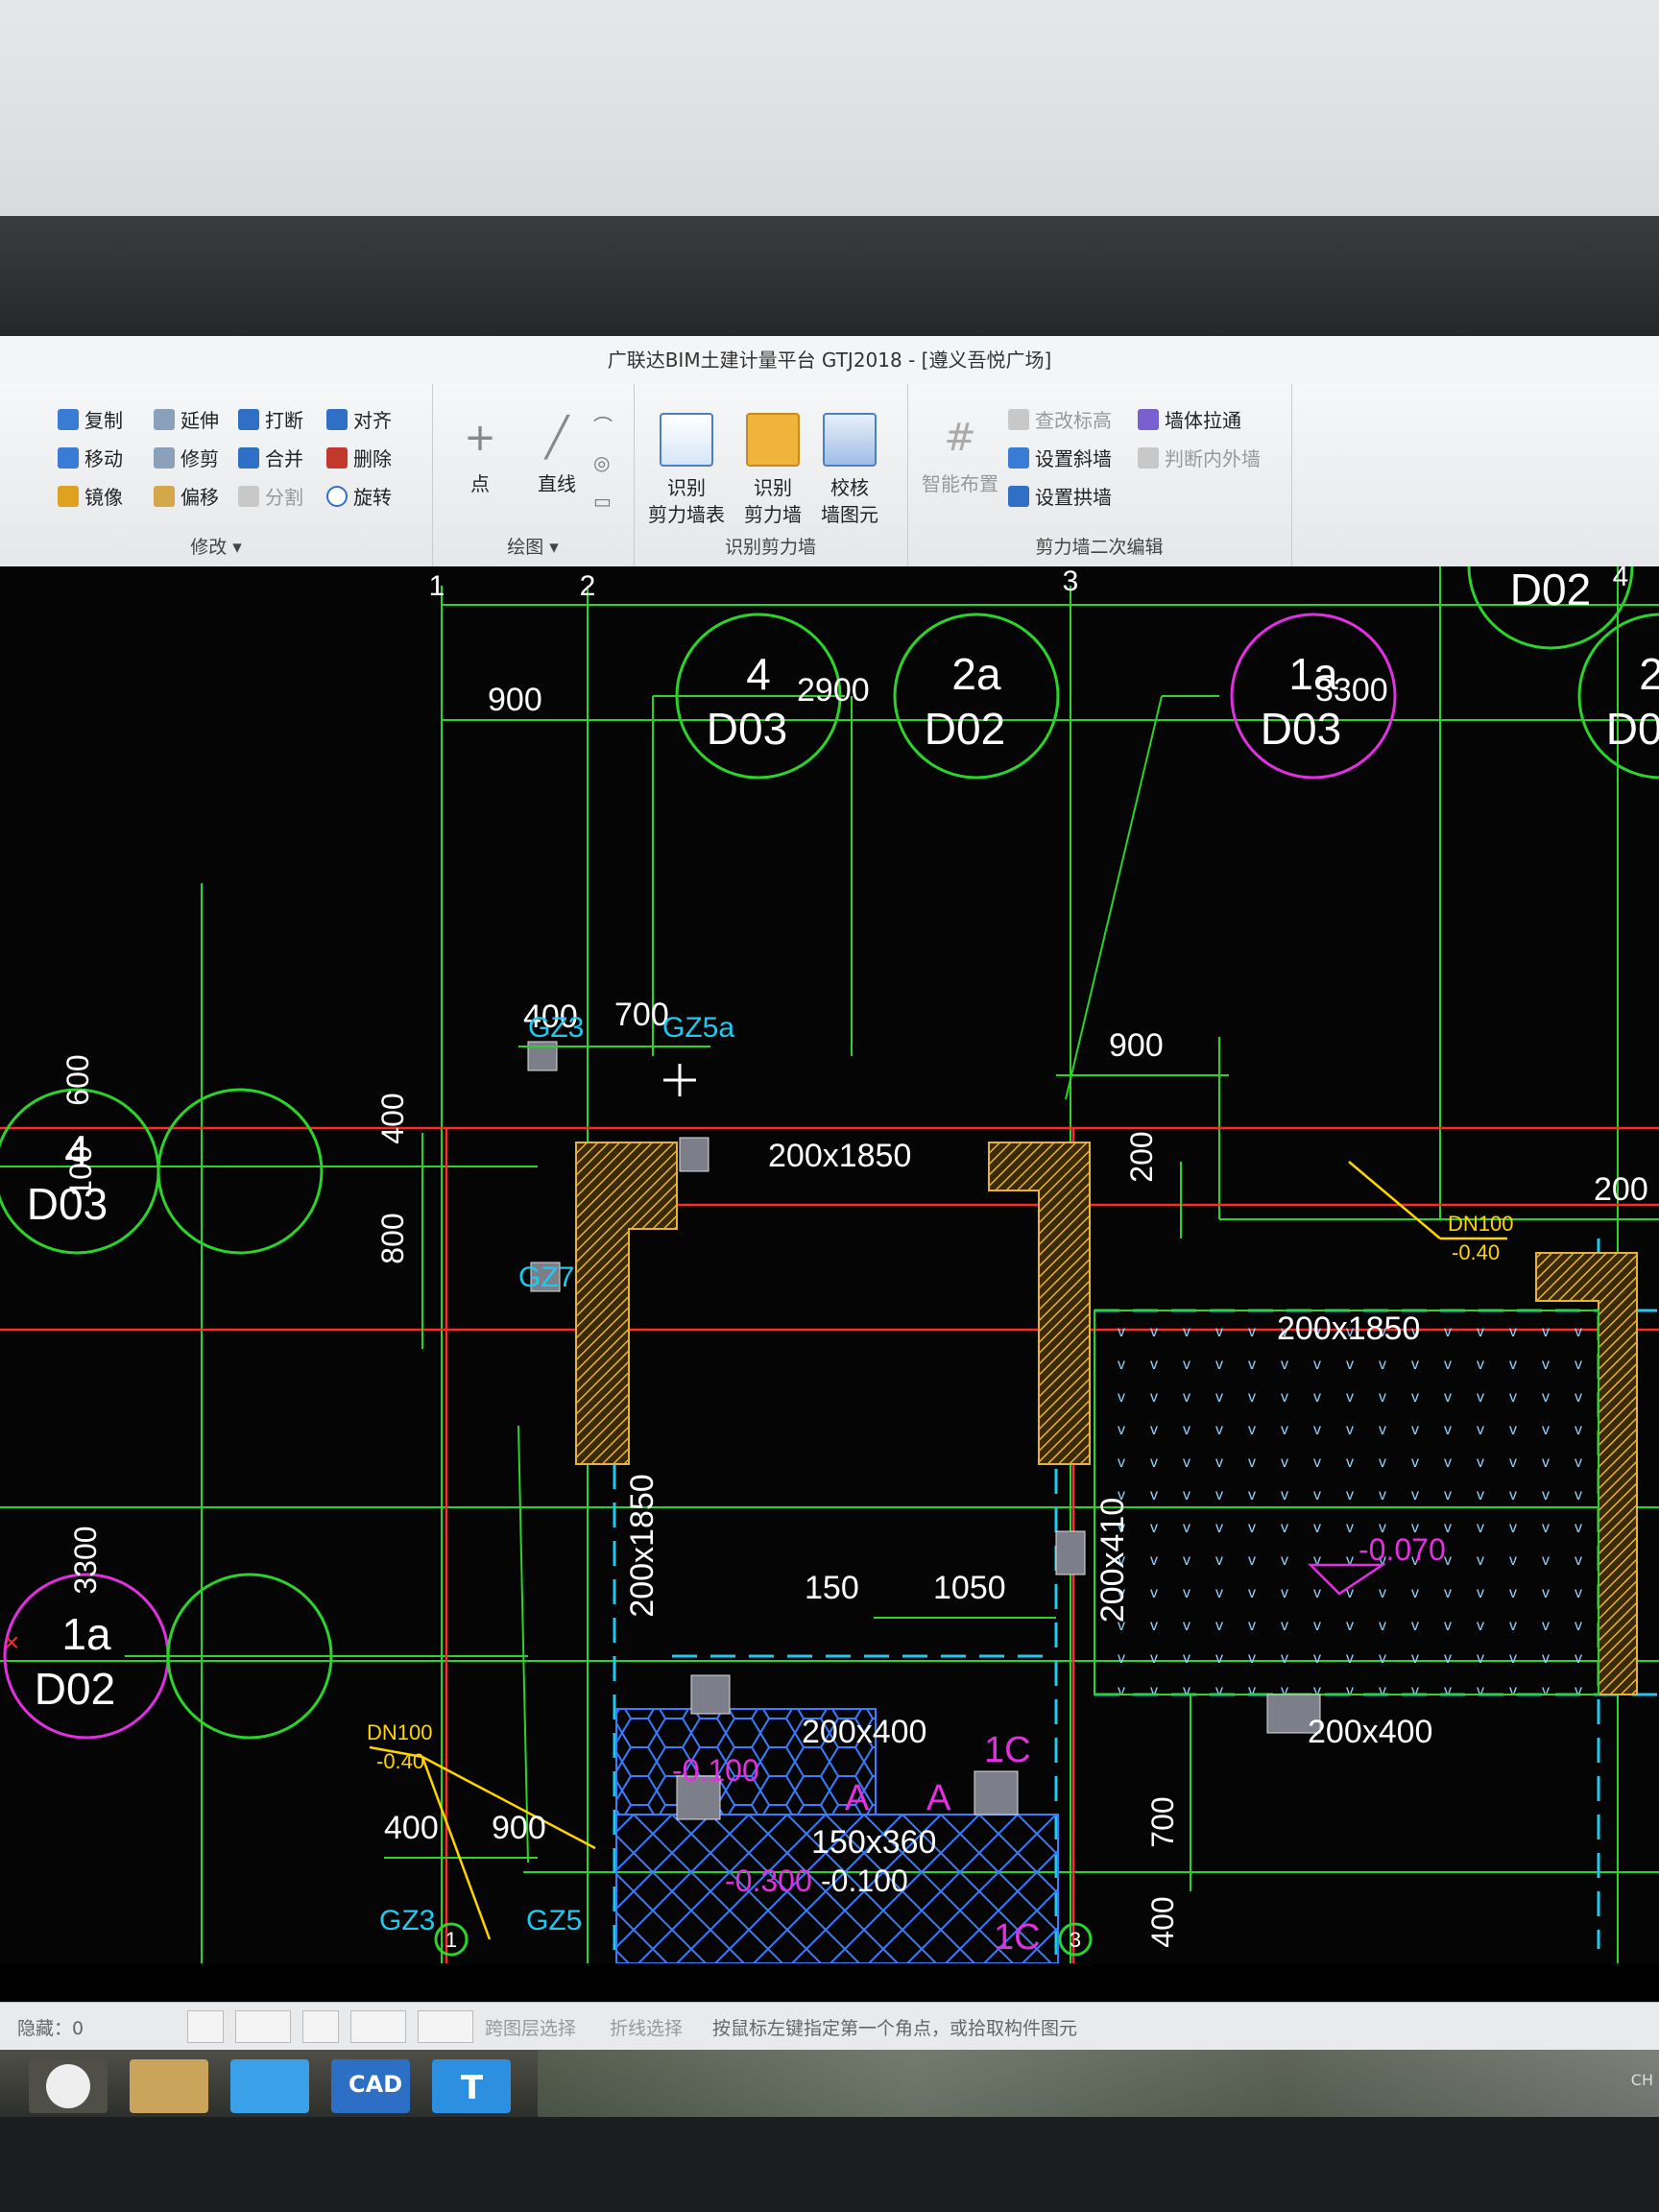 Image resolution: width=1659 pixels, height=2212 pixels. What do you see at coordinates (86, 1634) in the screenshot?
I see `callout-number: 1a` at bounding box center [86, 1634].